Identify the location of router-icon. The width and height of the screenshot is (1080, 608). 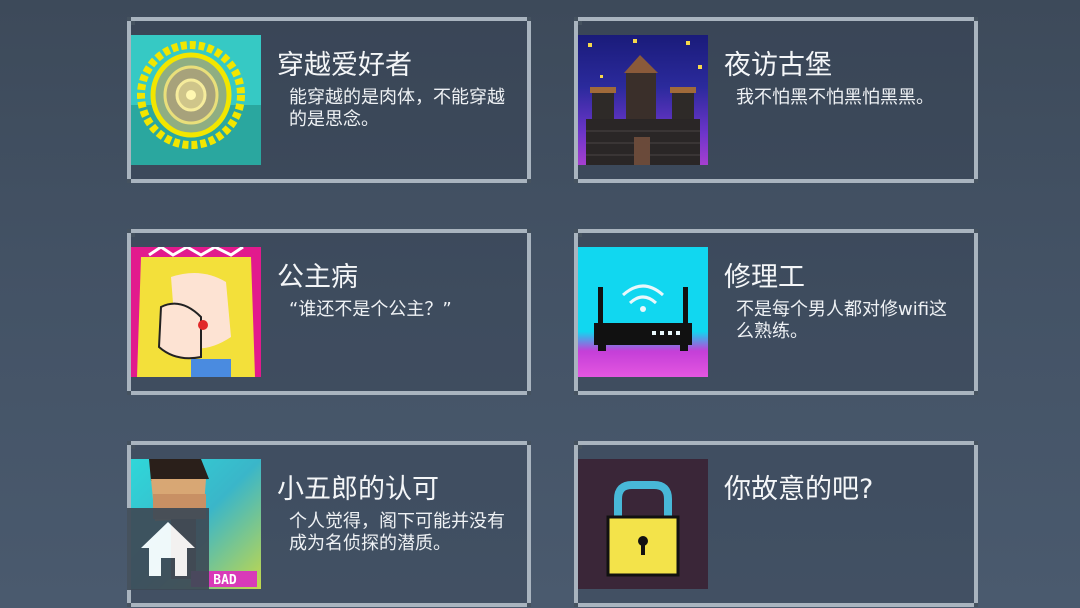
(643, 312).